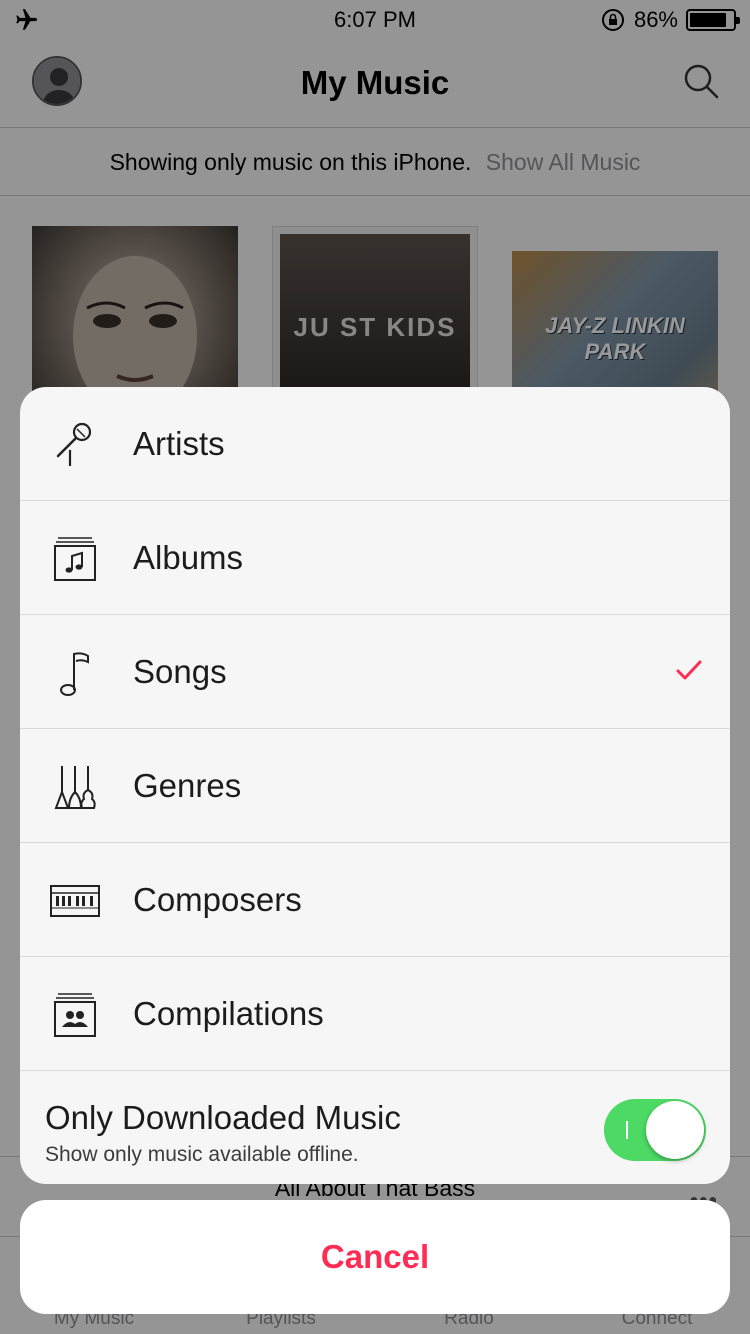 This screenshot has height=1334, width=750. I want to click on compilation-icon, so click(75, 1015).